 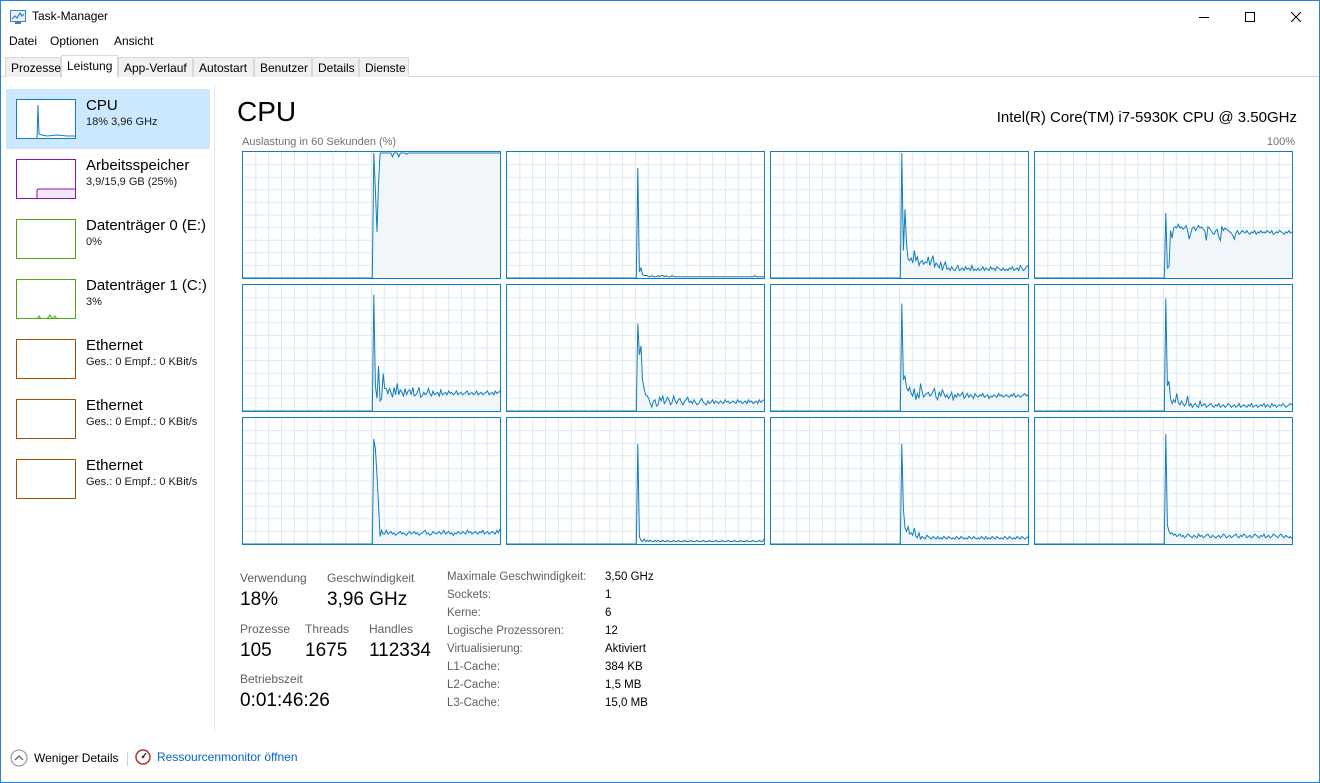 I want to click on sidebar-item-ethernet-2: Ethernet Ges.: 0 Empf.: 0 KBit/s, so click(x=108, y=419).